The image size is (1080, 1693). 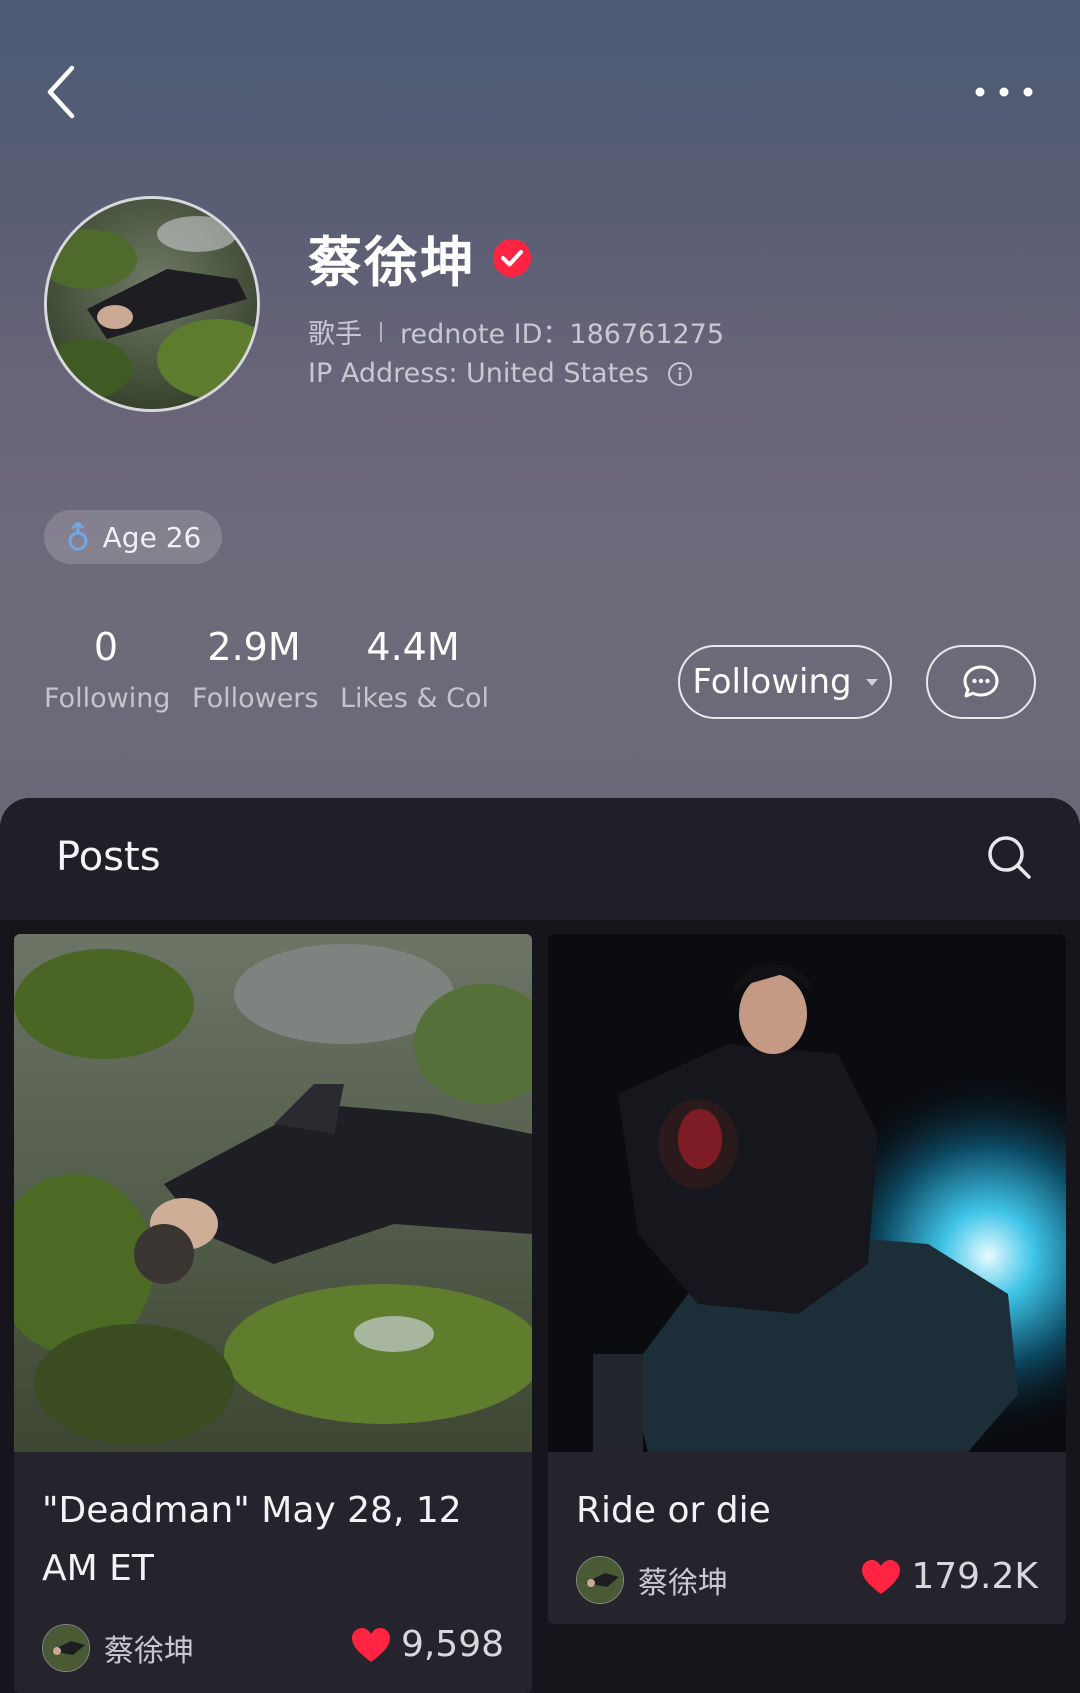 I want to click on back-button, so click(x=64, y=92).